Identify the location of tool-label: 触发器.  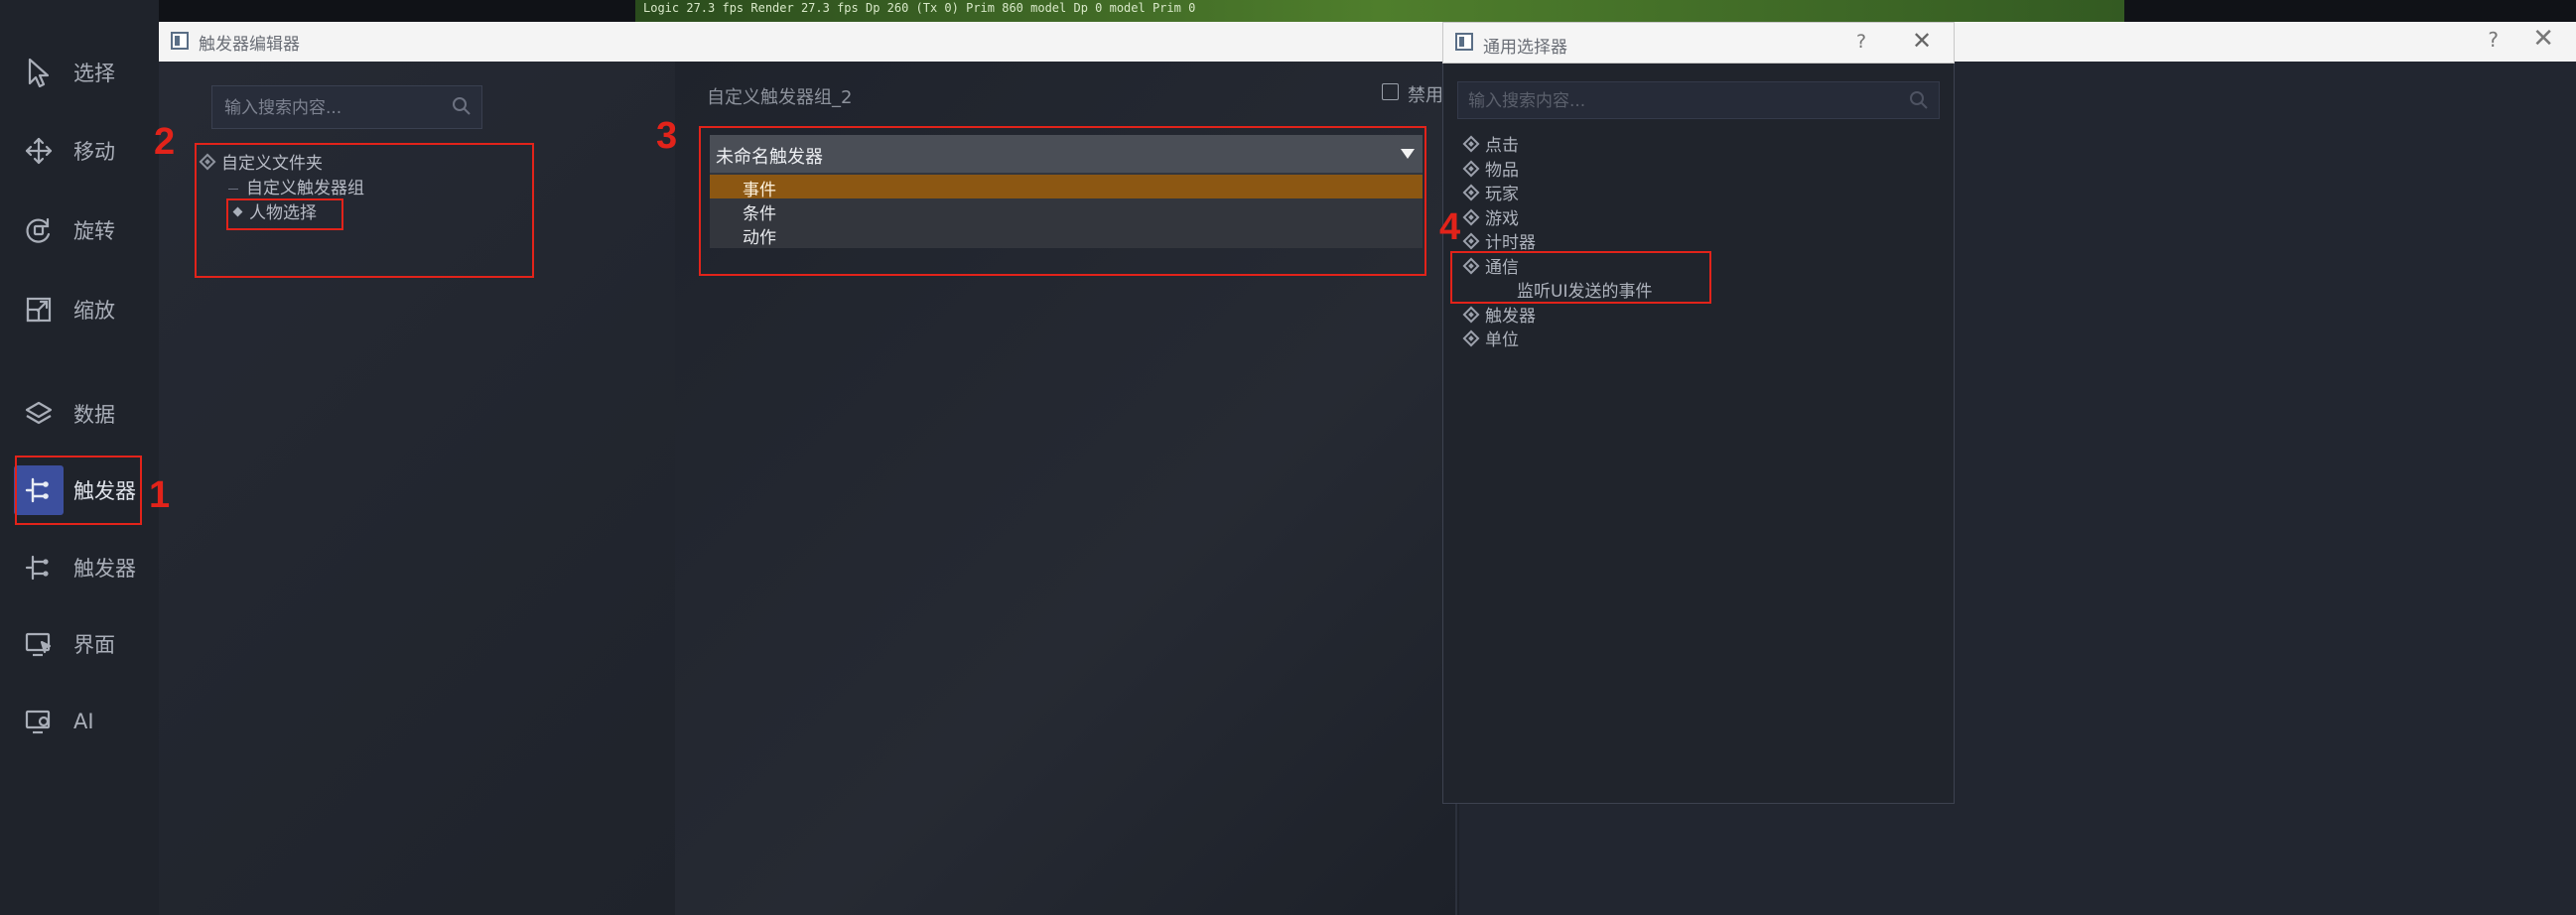
(104, 569).